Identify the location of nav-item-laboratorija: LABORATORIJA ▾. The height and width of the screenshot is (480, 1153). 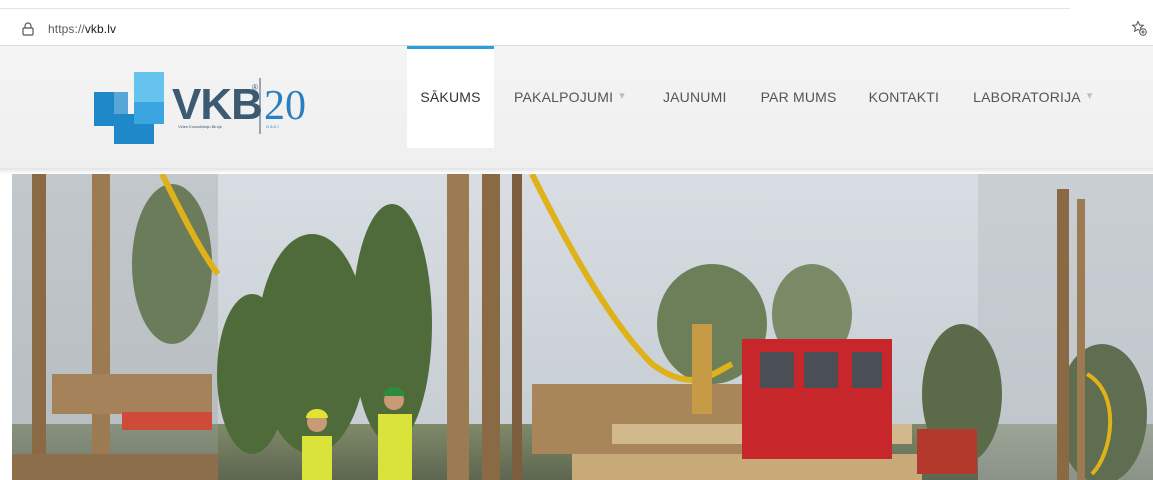
(1032, 97).